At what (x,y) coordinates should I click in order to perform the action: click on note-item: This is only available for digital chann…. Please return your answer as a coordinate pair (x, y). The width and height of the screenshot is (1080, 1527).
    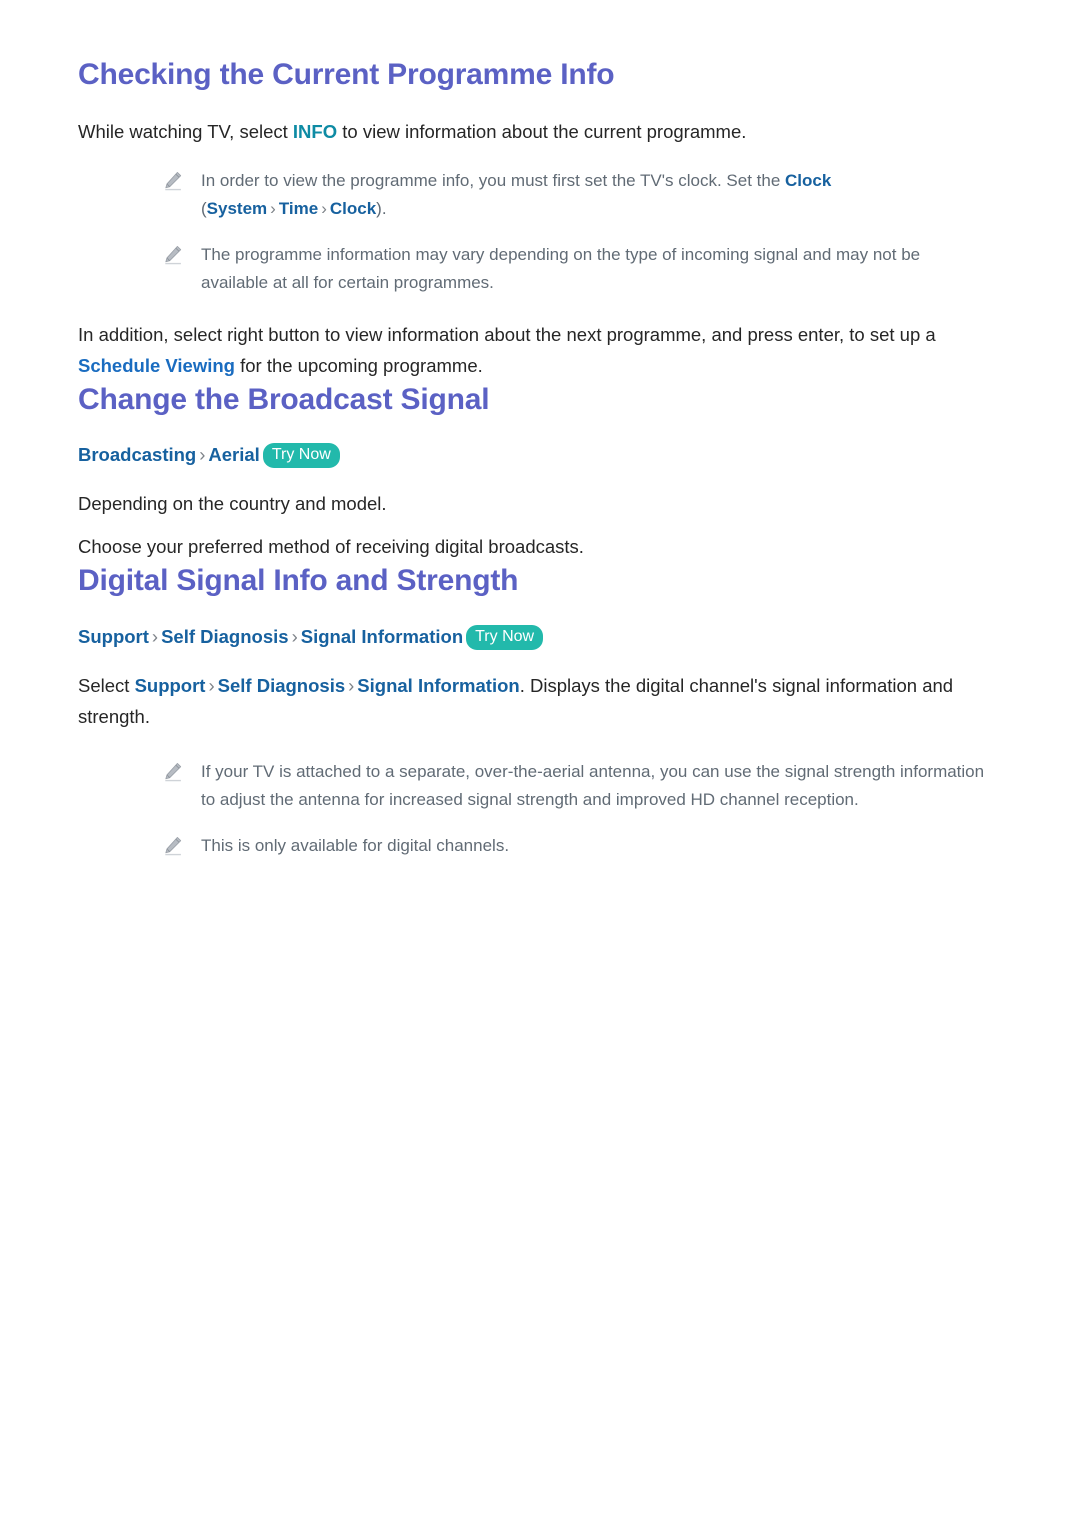
    Looking at the image, I should click on (533, 846).